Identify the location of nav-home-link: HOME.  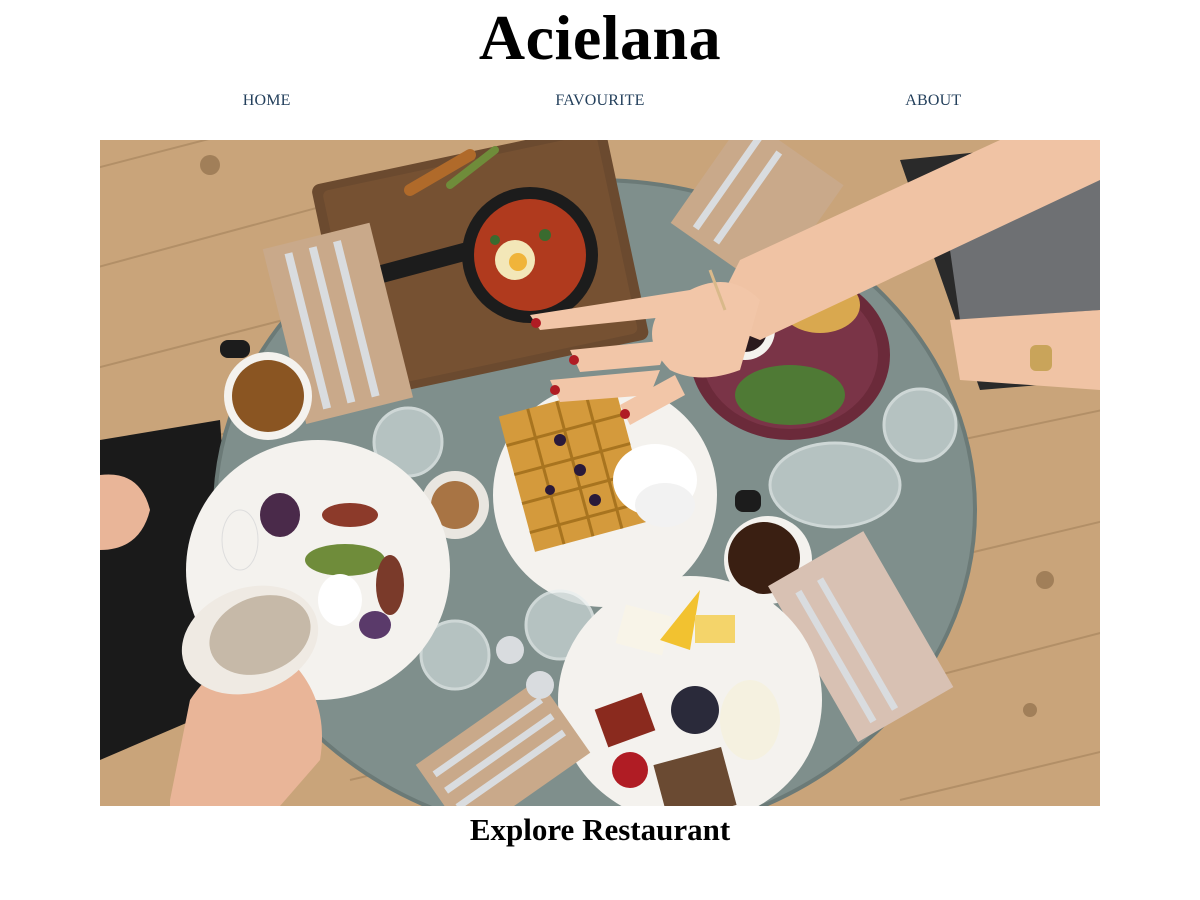
(267, 101).